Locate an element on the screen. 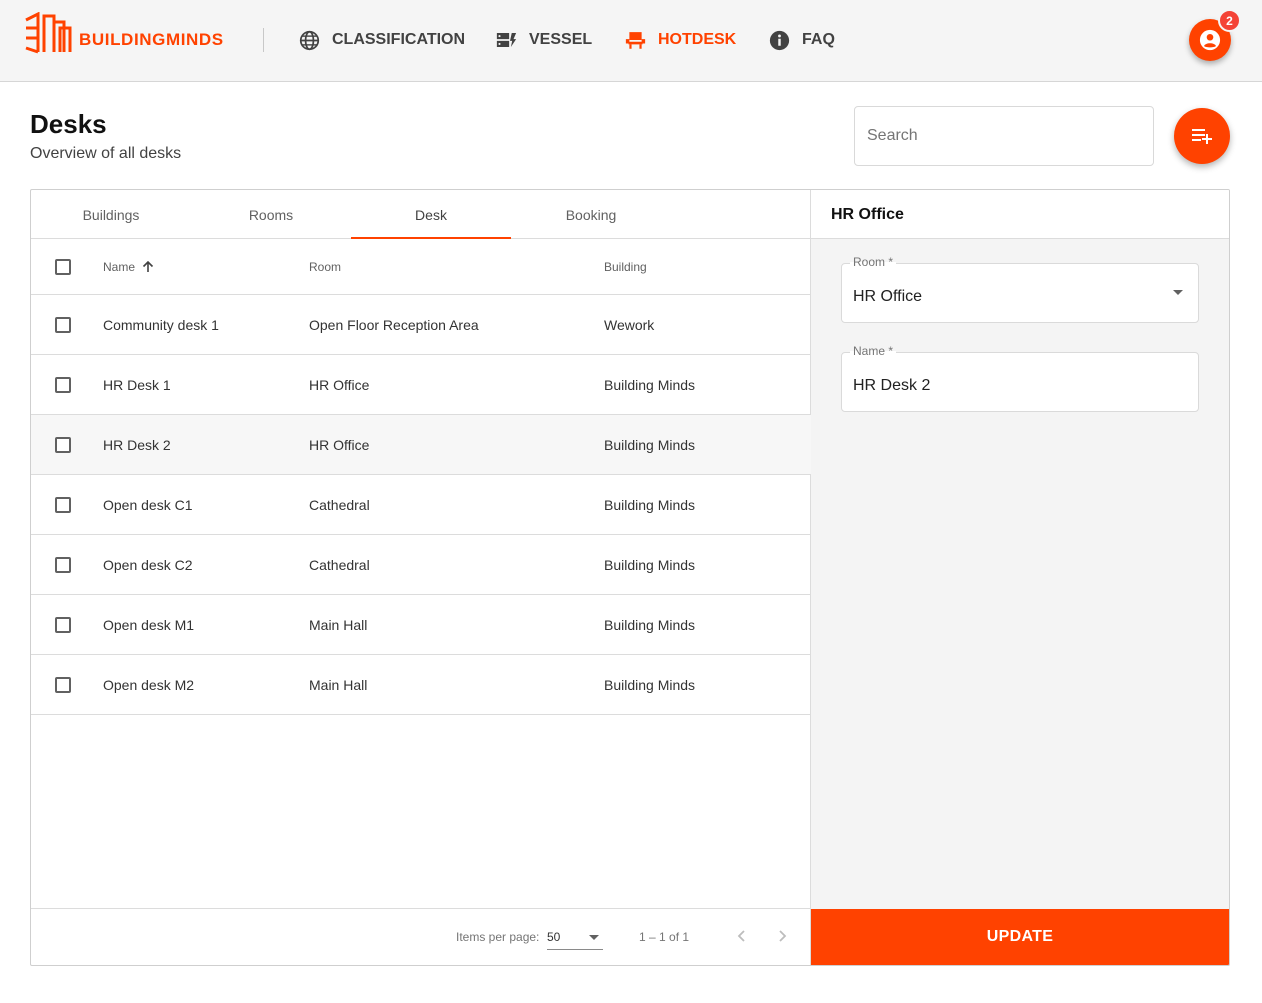  cell-room: Open Floor Reception Area is located at coordinates (394, 324).